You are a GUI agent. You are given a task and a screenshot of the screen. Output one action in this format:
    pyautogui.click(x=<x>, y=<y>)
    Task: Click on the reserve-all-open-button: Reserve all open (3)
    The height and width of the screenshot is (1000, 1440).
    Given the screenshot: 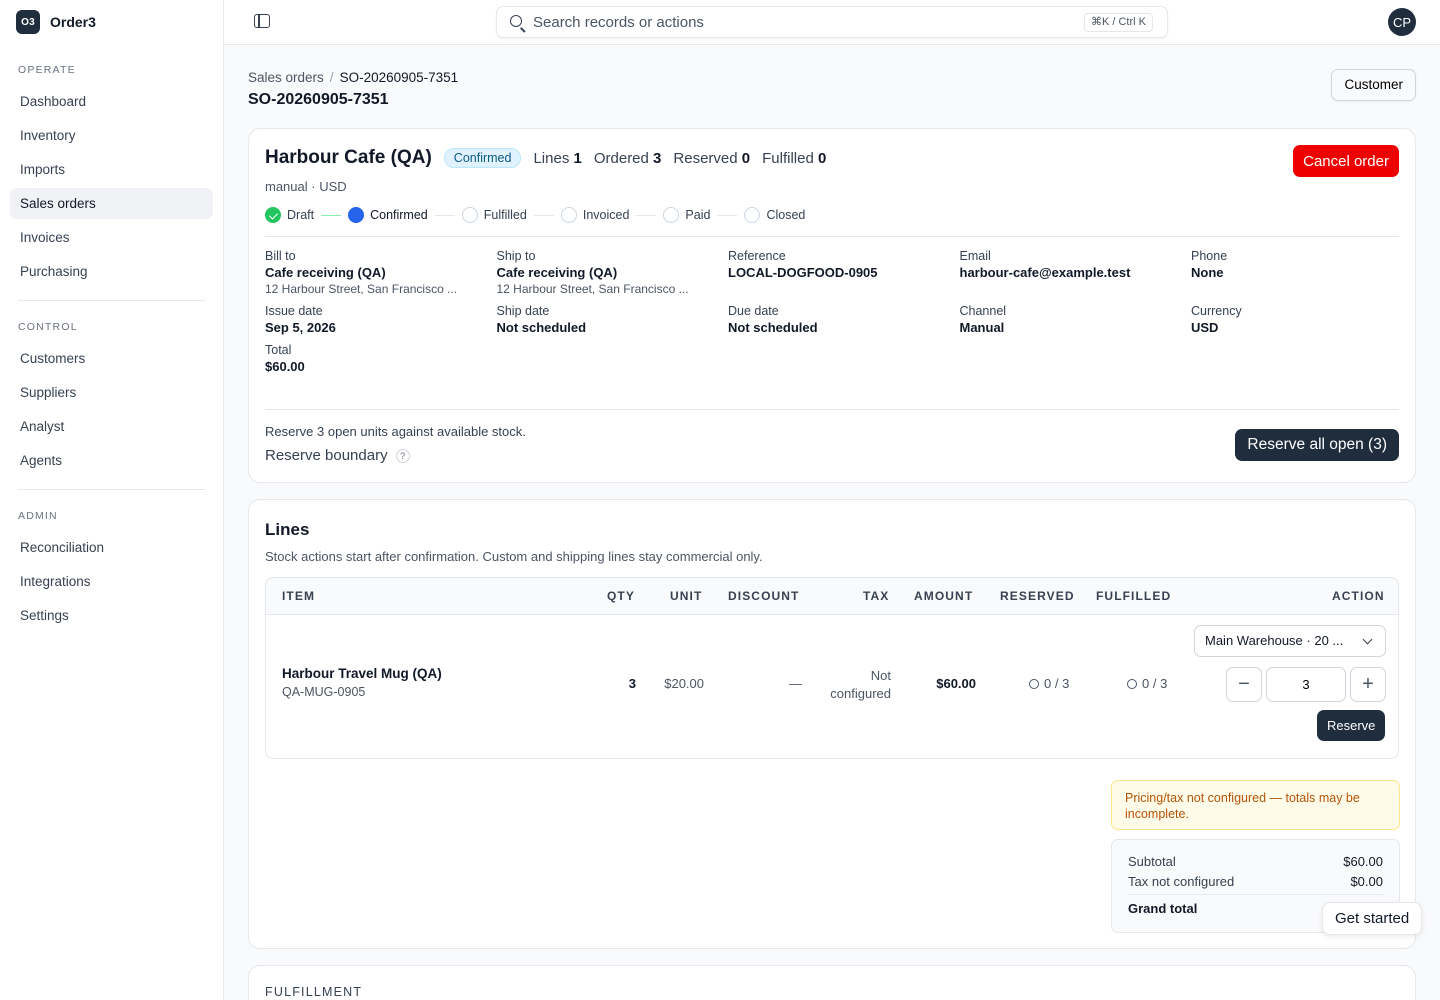 What is the action you would take?
    pyautogui.click(x=1317, y=445)
    